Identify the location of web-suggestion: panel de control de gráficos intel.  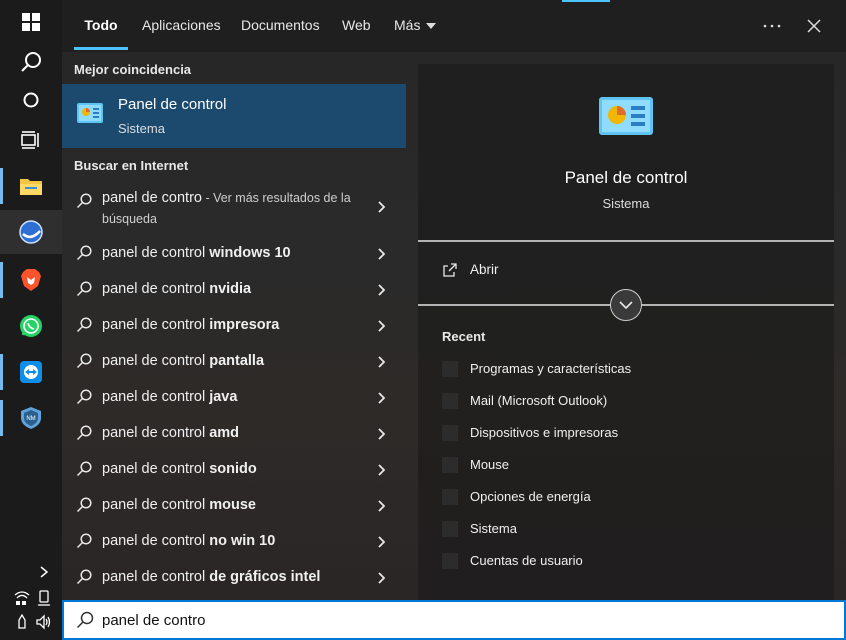
(234, 578).